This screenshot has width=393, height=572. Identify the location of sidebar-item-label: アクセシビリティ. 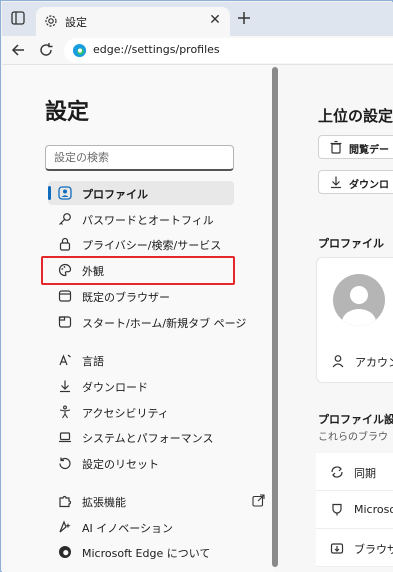
(125, 413).